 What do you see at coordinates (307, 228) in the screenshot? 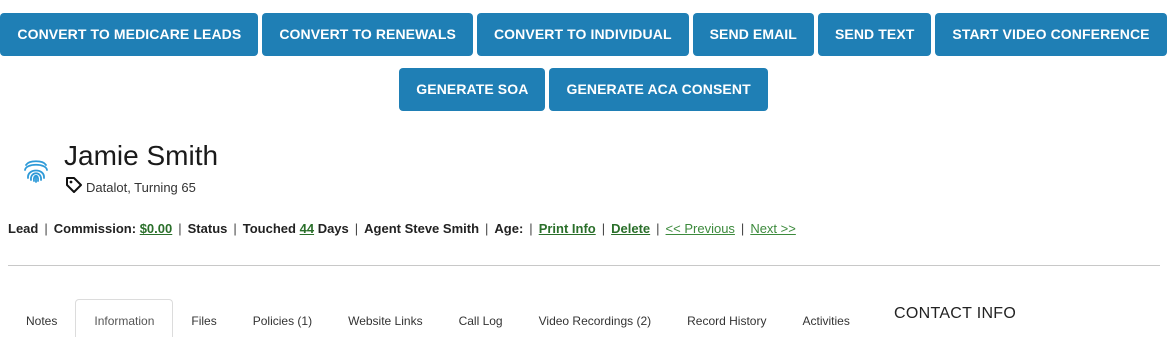
I see `touched-days-link: 44` at bounding box center [307, 228].